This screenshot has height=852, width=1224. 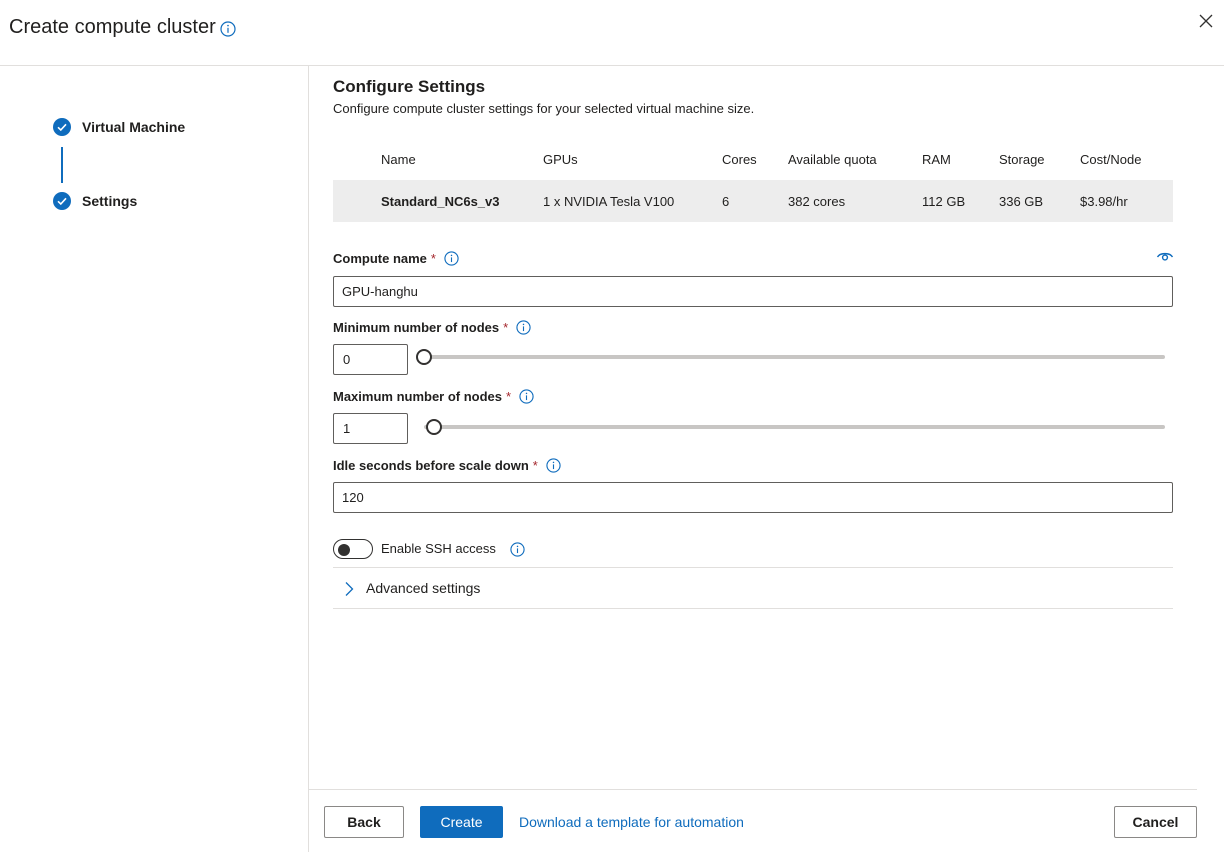 What do you see at coordinates (1022, 159) in the screenshot?
I see `column-header: Storage` at bounding box center [1022, 159].